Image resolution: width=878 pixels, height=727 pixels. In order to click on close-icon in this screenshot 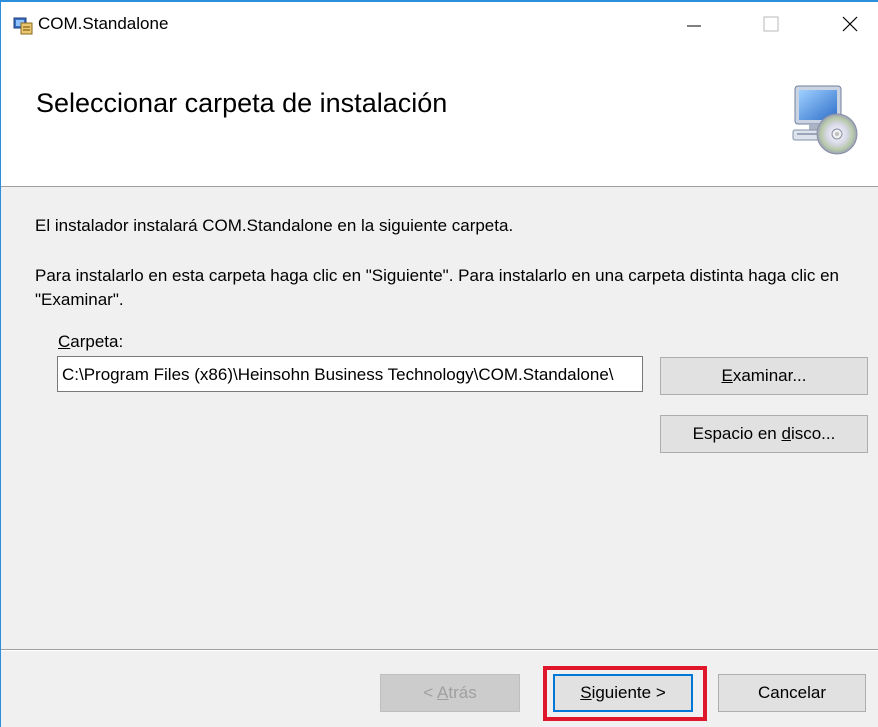, I will do `click(848, 24)`.